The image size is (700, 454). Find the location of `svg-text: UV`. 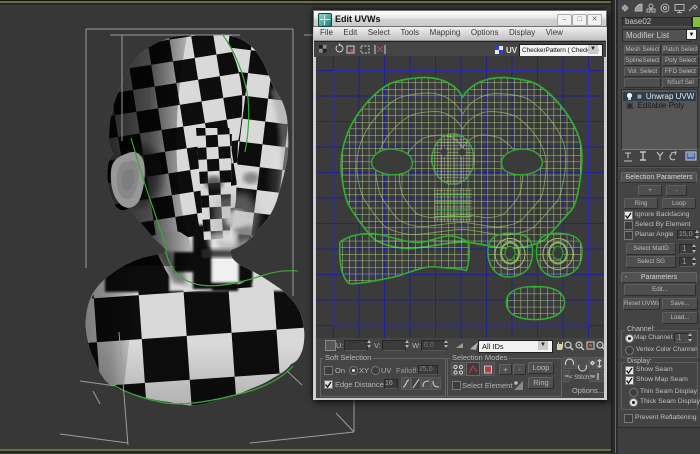

svg-text: UV is located at coordinates (512, 50).